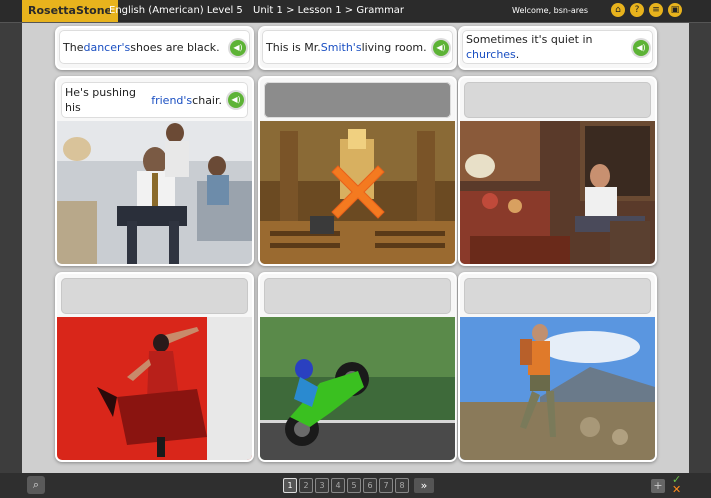 This screenshot has height=498, width=711. I want to click on caption-card-3: Sometimes it's quiet in churches. ◀), so click(557, 48).